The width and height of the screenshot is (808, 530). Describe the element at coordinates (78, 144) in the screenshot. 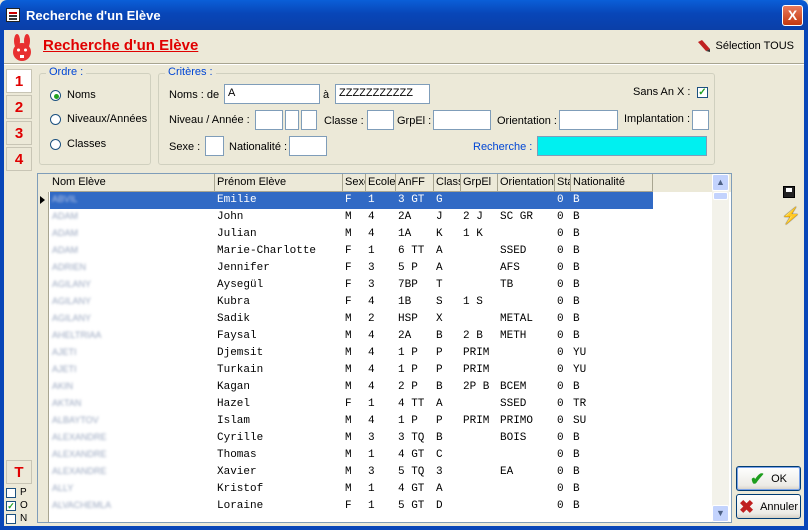

I see `radio-classes: Classes` at that location.